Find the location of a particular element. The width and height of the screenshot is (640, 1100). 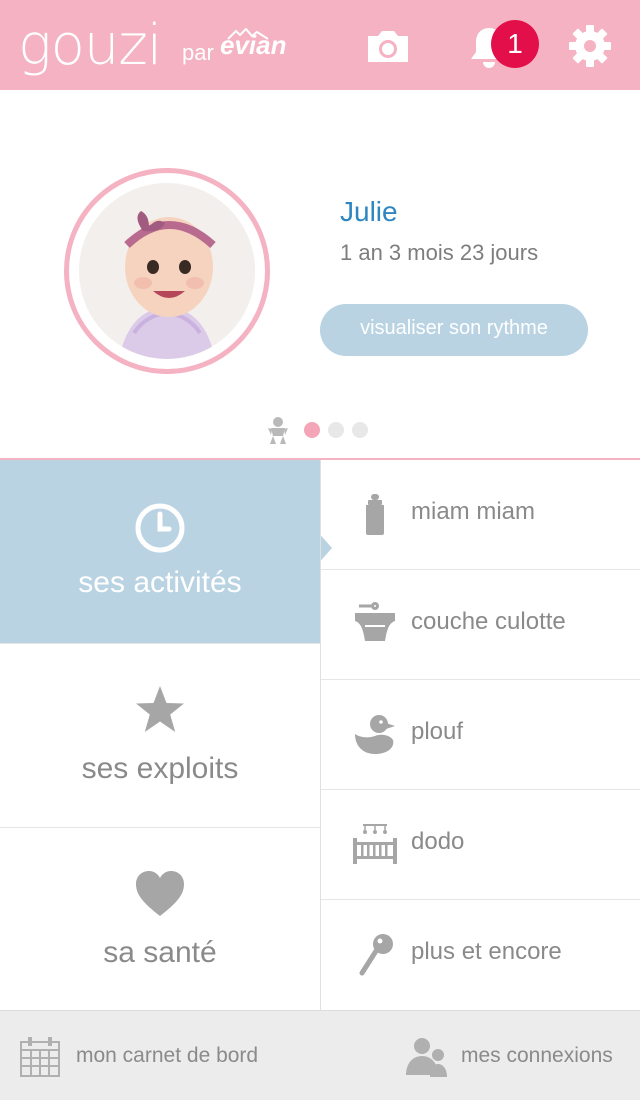

calendar-icon is located at coordinates (40, 1057).